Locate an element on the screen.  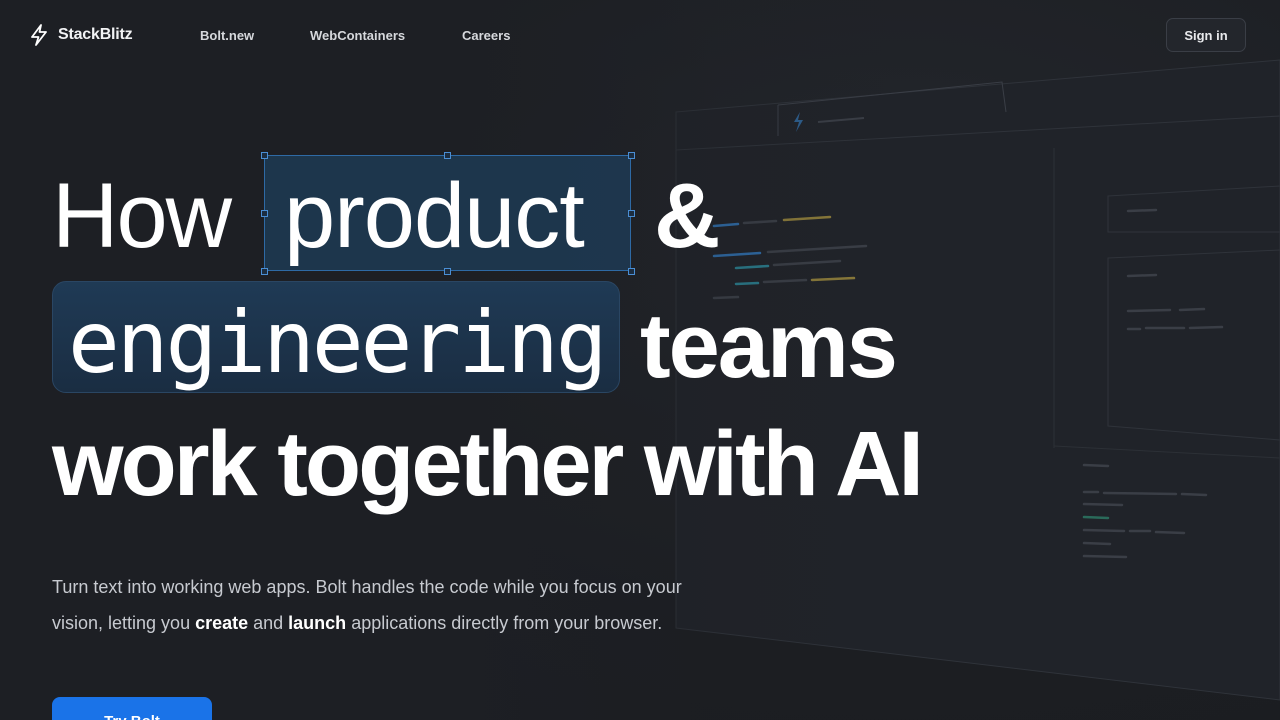
nav-link-bolt-new: Bolt.new is located at coordinates (227, 35).